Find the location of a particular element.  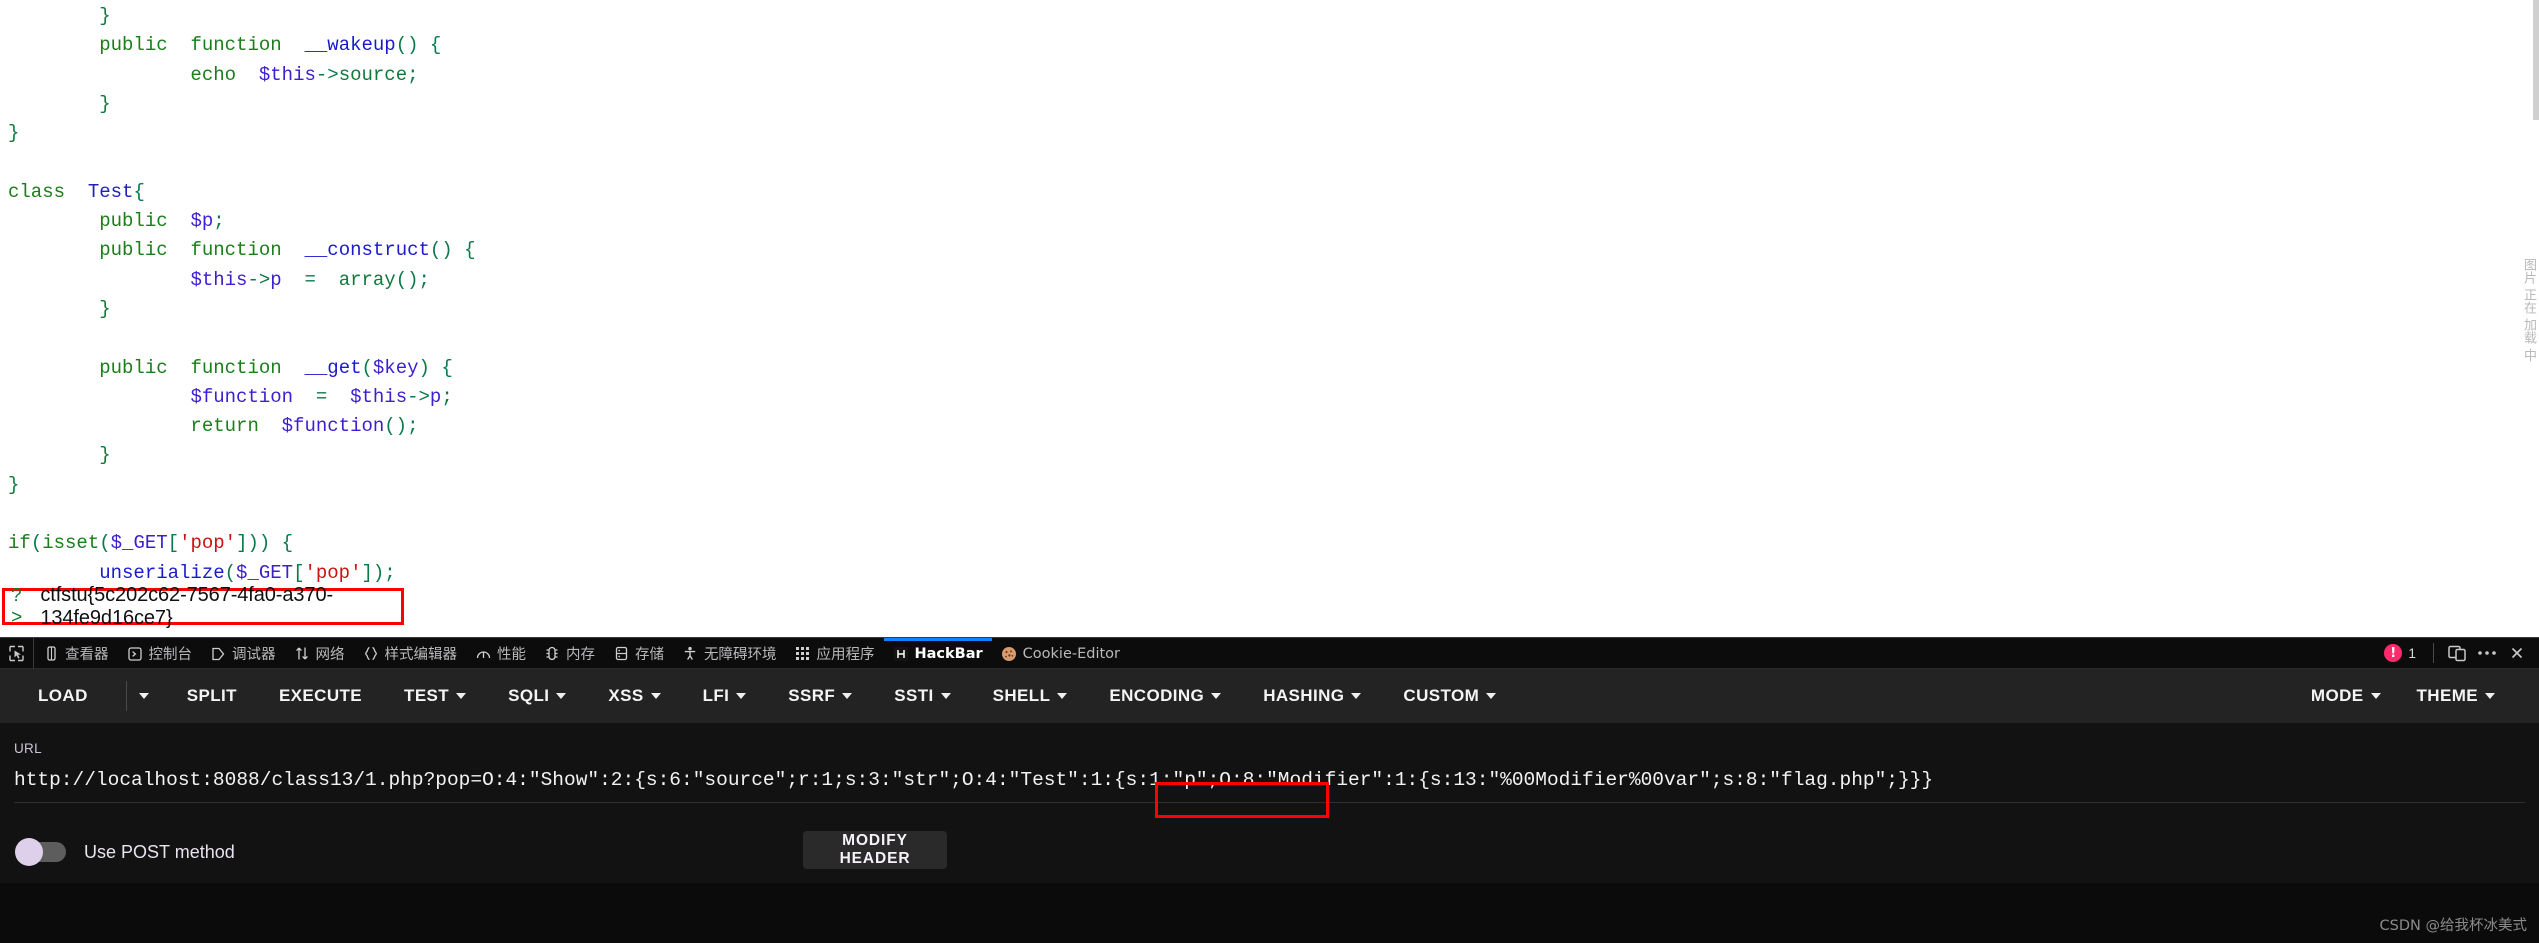

devtools-close-button is located at coordinates (2517, 653).